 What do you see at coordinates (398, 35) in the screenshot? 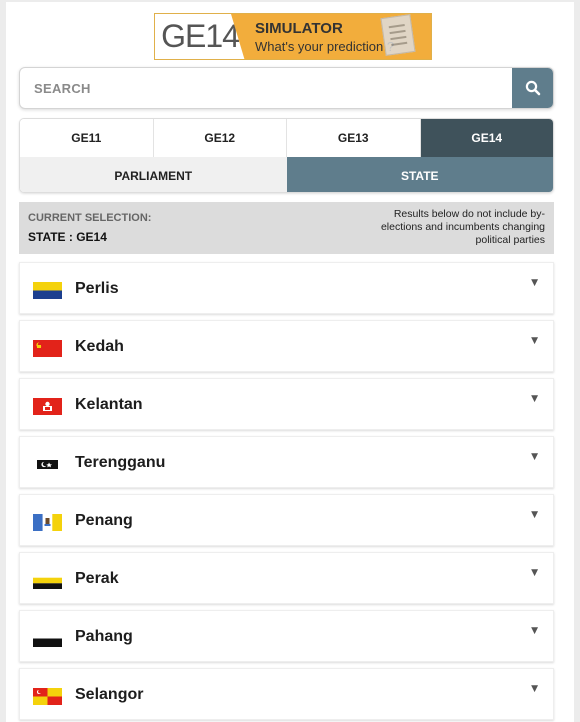
I see `ballot-icon` at bounding box center [398, 35].